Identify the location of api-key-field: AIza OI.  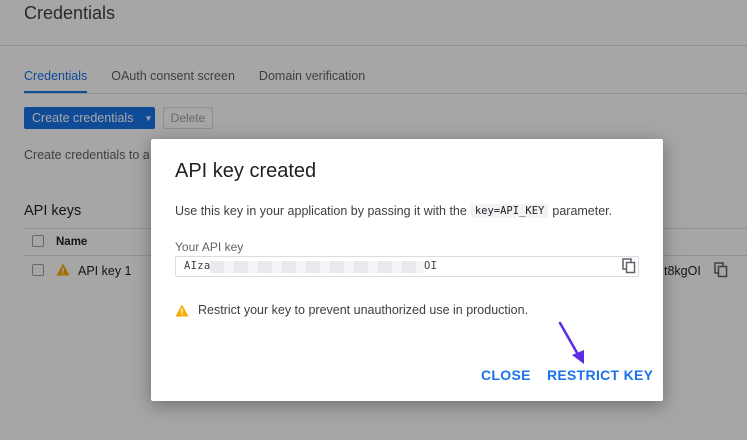
(407, 266).